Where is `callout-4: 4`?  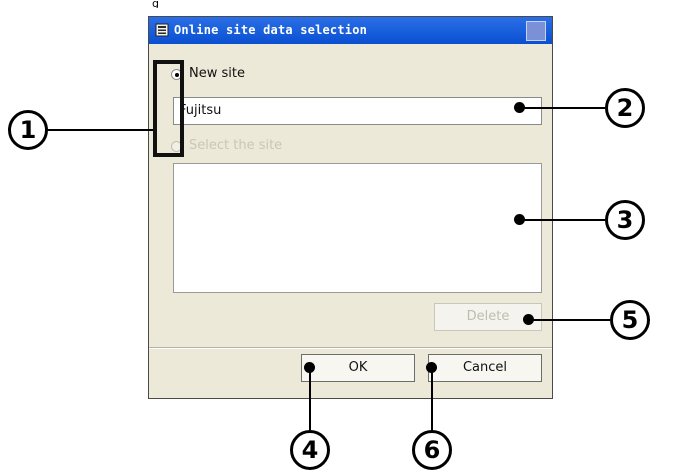 callout-4: 4 is located at coordinates (310, 450).